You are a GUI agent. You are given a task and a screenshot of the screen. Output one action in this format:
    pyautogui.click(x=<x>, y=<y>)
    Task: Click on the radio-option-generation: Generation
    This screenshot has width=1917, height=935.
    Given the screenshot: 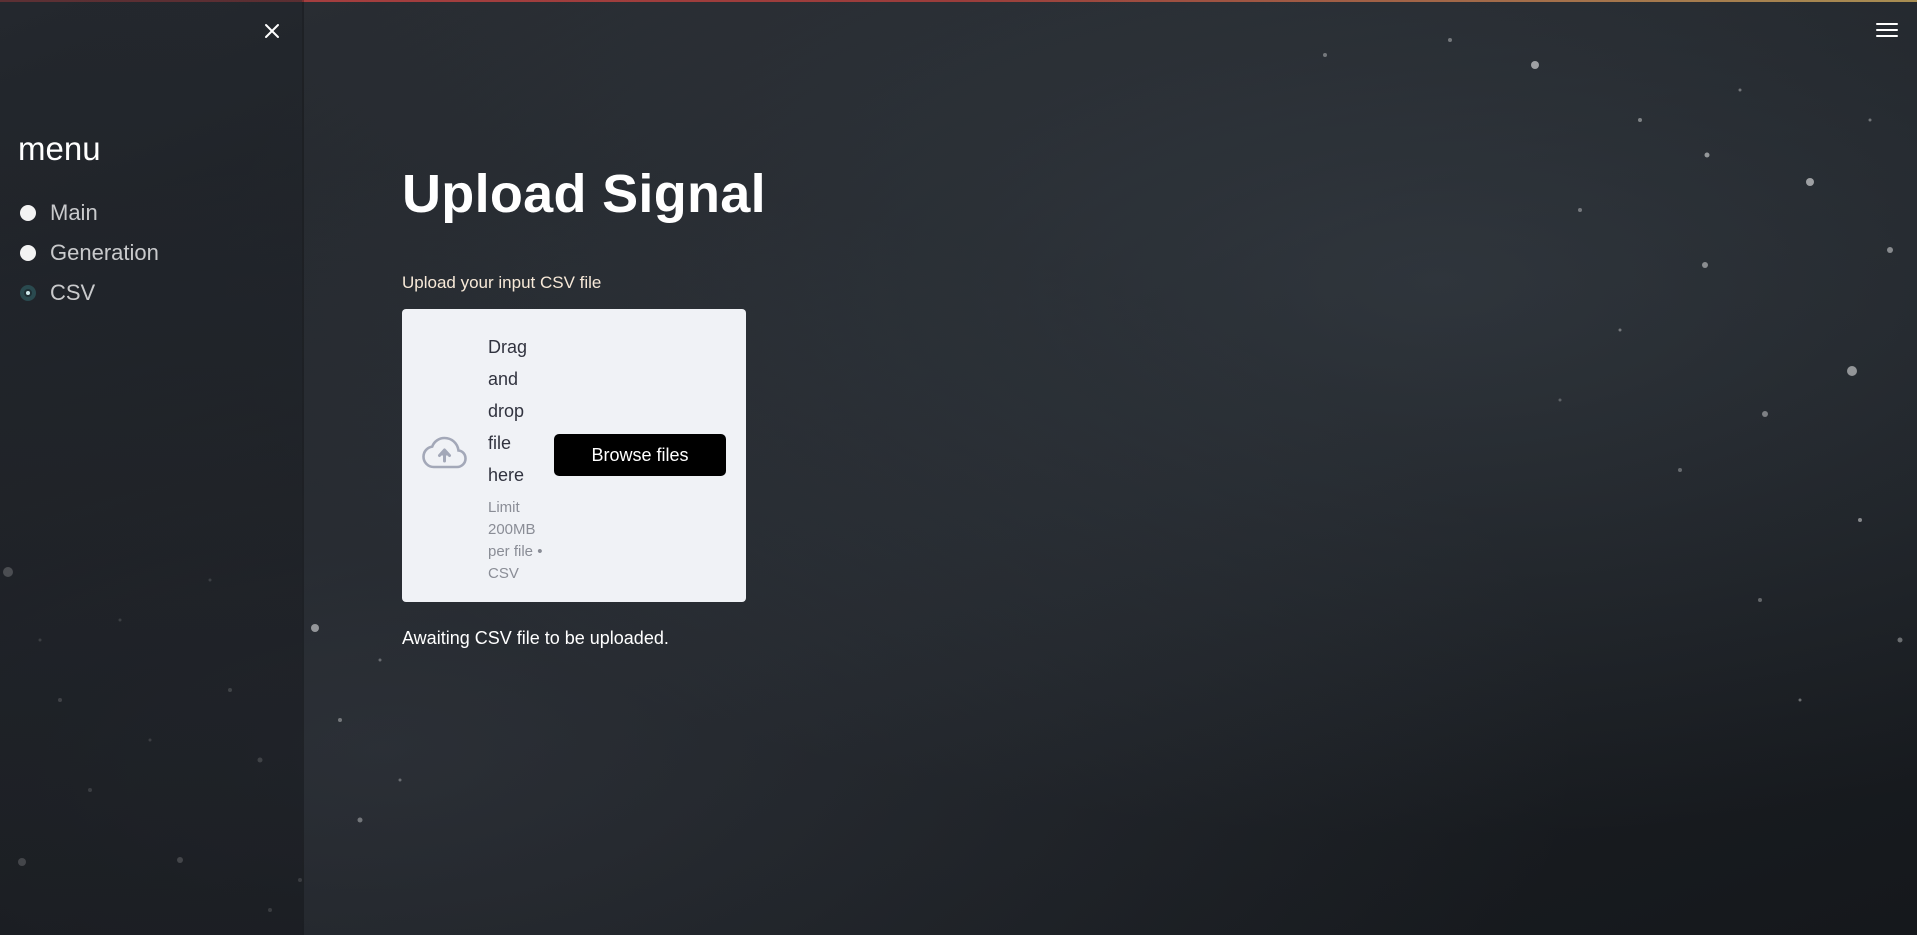 What is the action you would take?
    pyautogui.click(x=89, y=253)
    